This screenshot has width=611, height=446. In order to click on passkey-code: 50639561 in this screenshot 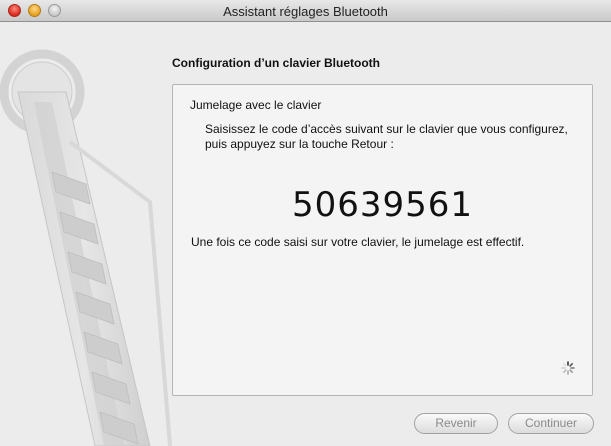, I will do `click(382, 205)`.